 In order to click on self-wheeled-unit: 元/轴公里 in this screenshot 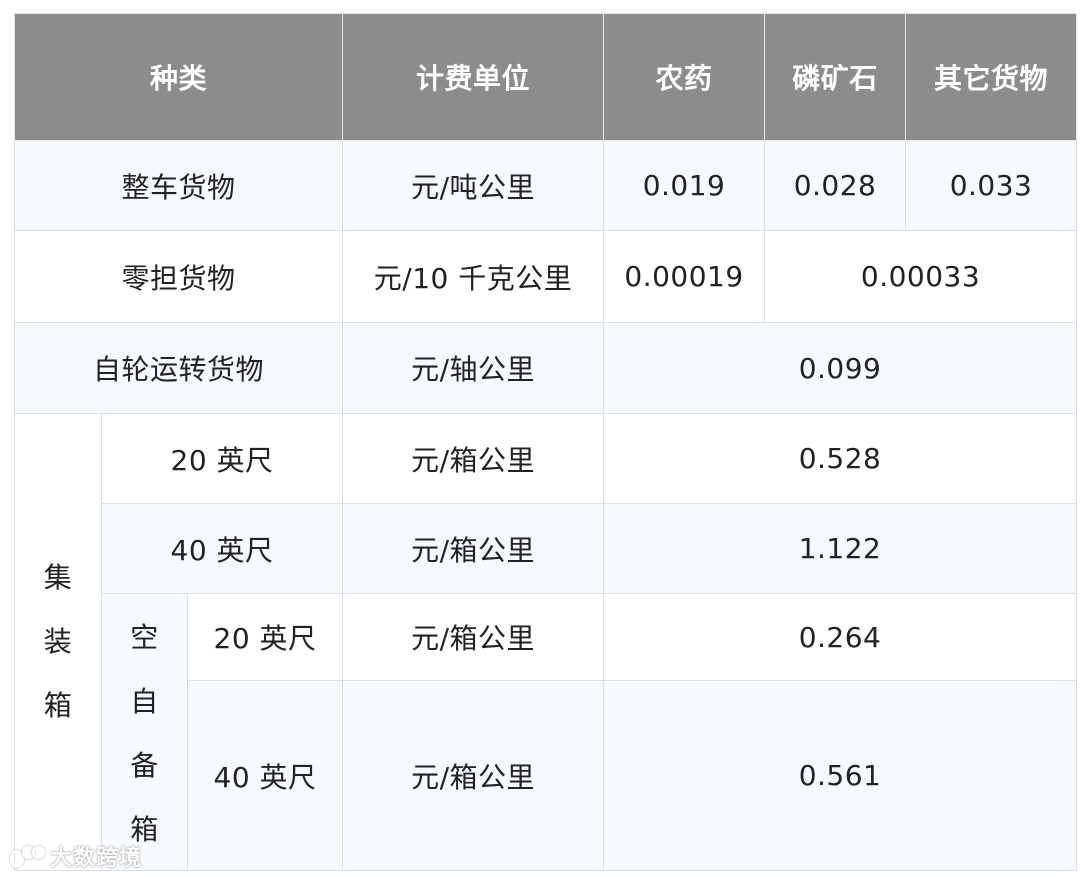, I will do `click(473, 368)`.